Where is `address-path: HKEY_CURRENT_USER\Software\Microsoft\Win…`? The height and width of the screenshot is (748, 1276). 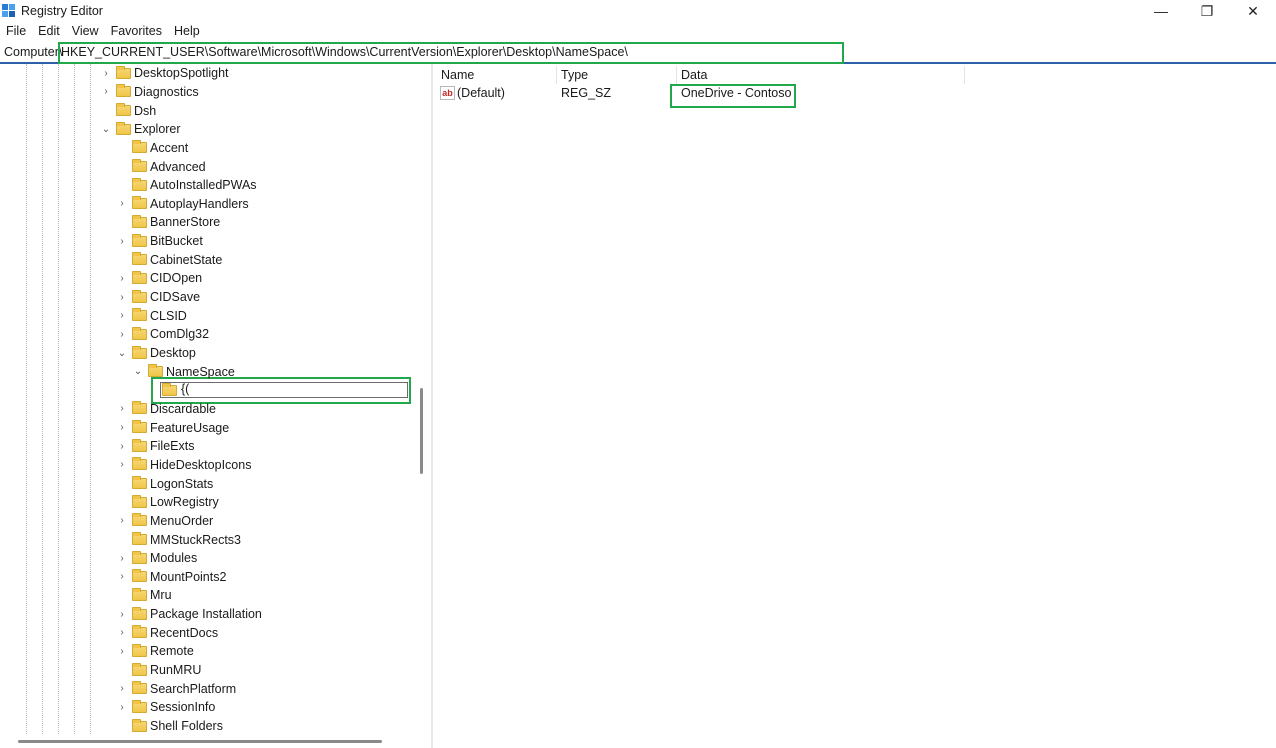
address-path: HKEY_CURRENT_USER\Software\Microsoft\Win… is located at coordinates (344, 52).